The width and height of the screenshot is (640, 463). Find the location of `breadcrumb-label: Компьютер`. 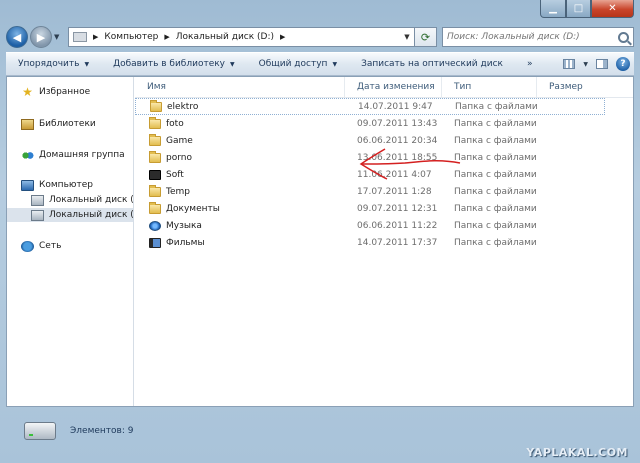

breadcrumb-label: Компьютер is located at coordinates (131, 37).